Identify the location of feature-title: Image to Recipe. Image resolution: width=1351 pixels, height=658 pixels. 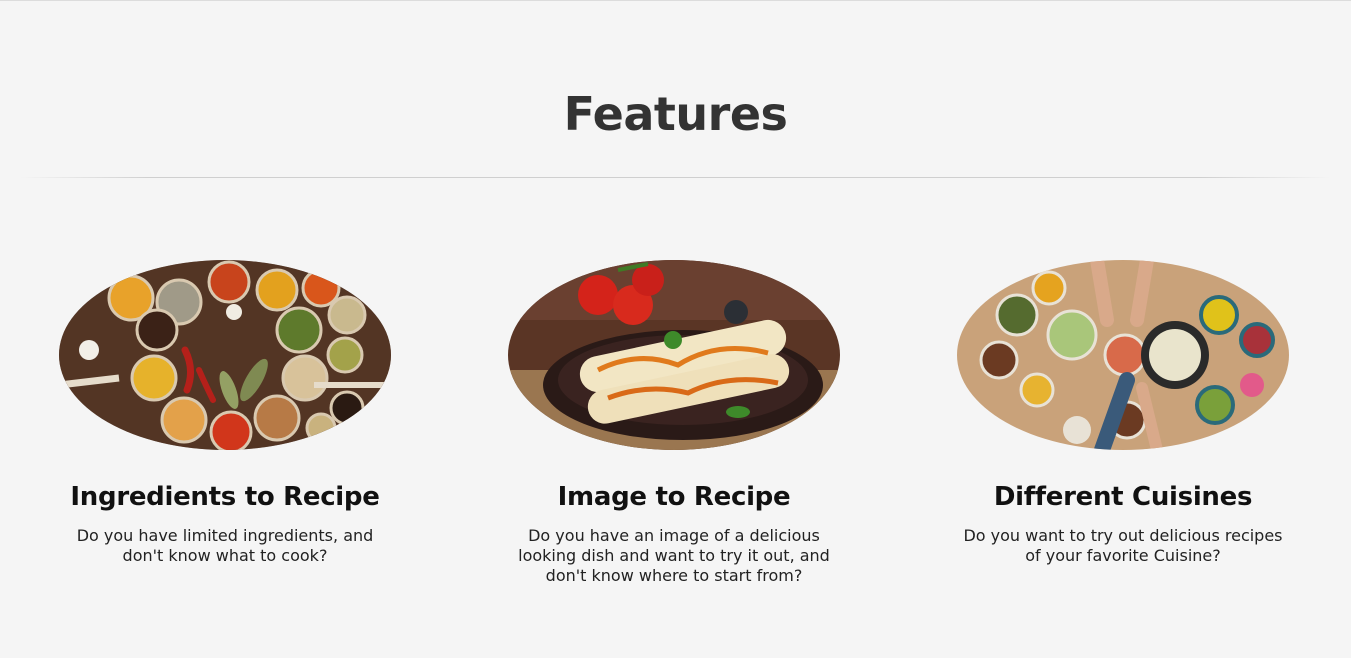
(674, 497).